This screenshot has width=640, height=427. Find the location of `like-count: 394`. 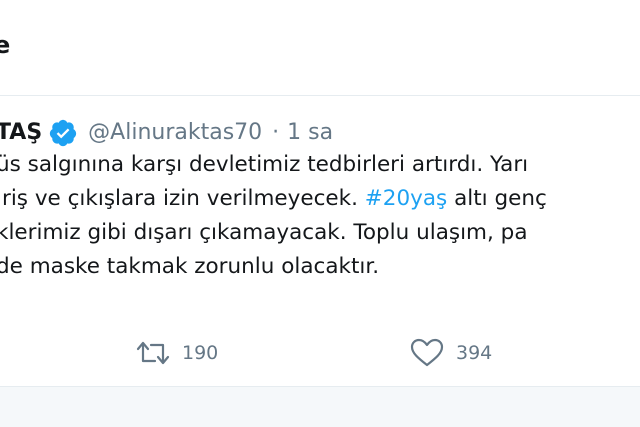

like-count: 394 is located at coordinates (474, 353).